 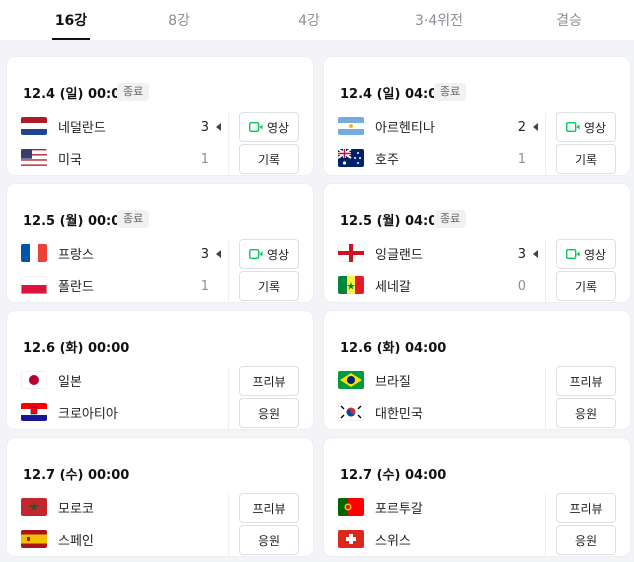 What do you see at coordinates (121, 126) in the screenshot?
I see `team-row: 네덜란드` at bounding box center [121, 126].